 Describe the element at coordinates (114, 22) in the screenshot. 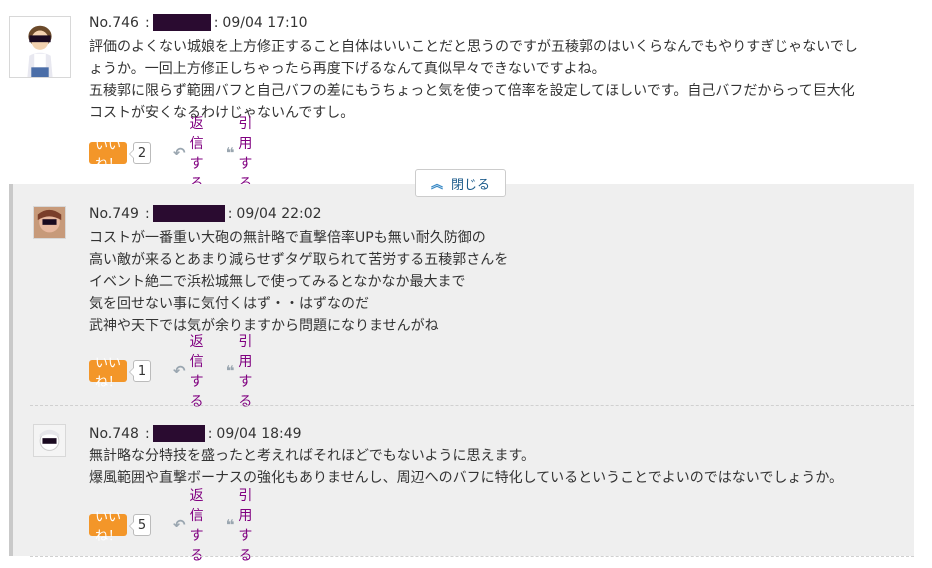

I see `comment-number: No.746` at that location.